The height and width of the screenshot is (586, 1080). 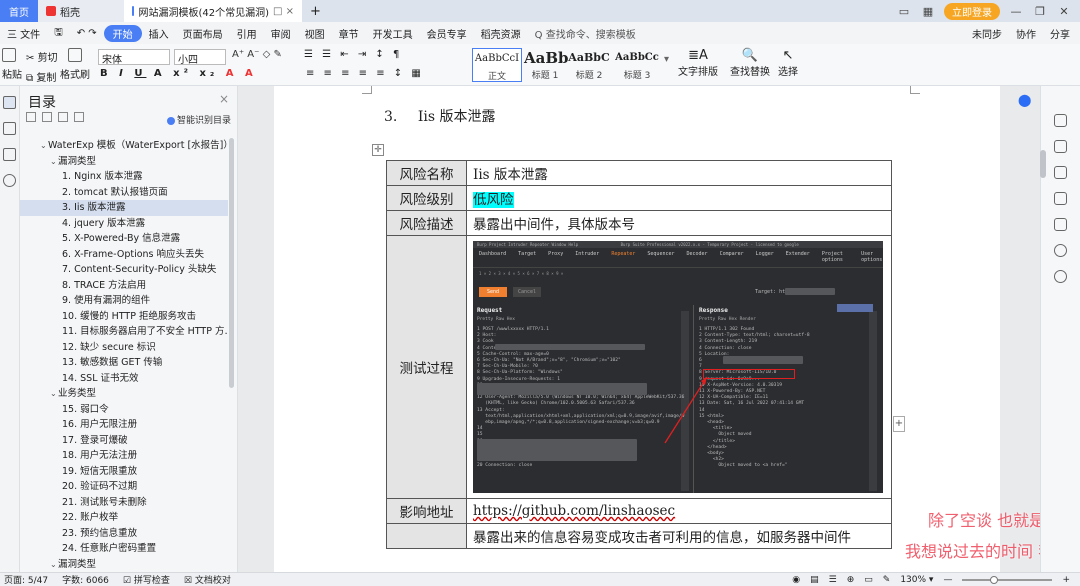 I want to click on add-column-button: +, so click(x=899, y=424).